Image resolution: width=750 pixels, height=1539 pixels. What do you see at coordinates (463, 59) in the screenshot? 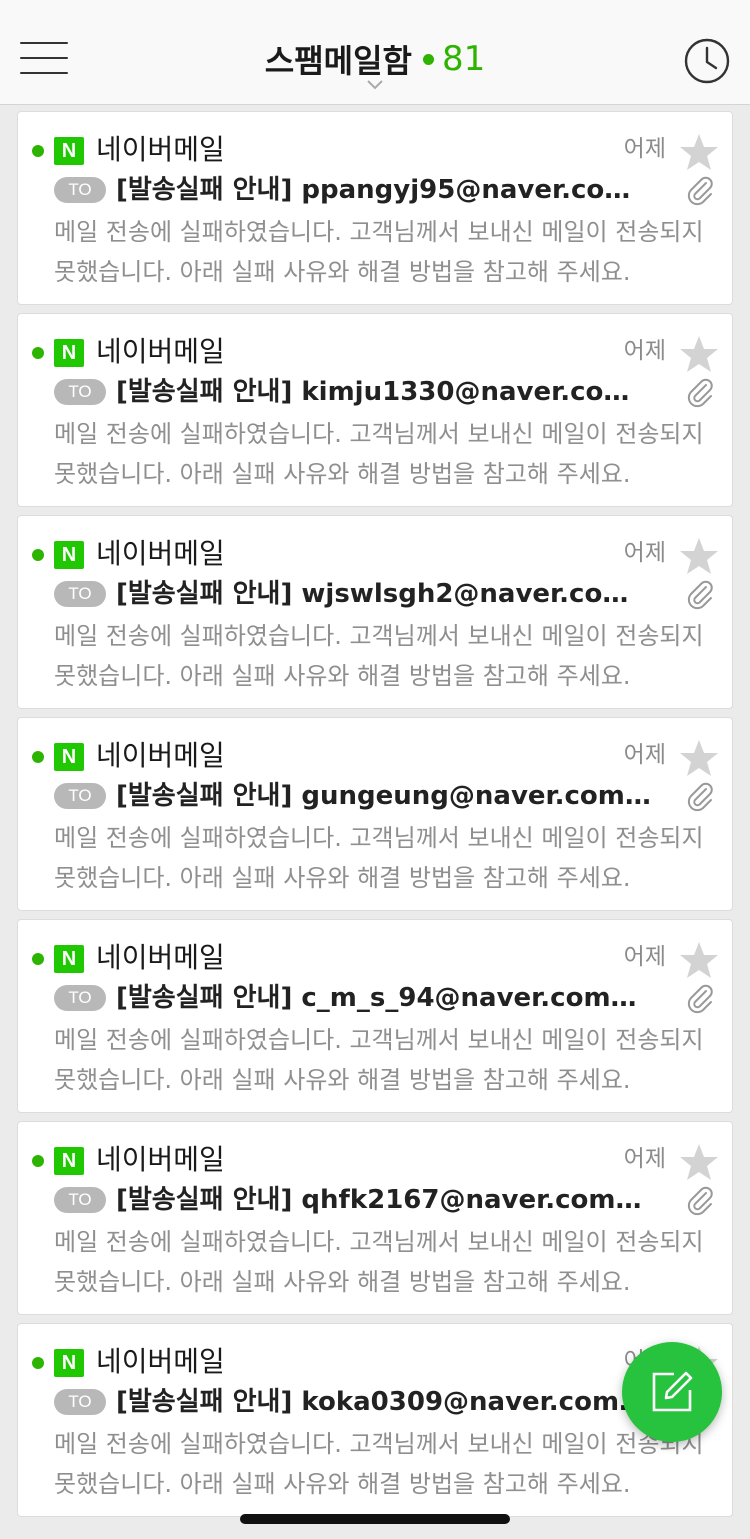
I see `unread-count: 81` at bounding box center [463, 59].